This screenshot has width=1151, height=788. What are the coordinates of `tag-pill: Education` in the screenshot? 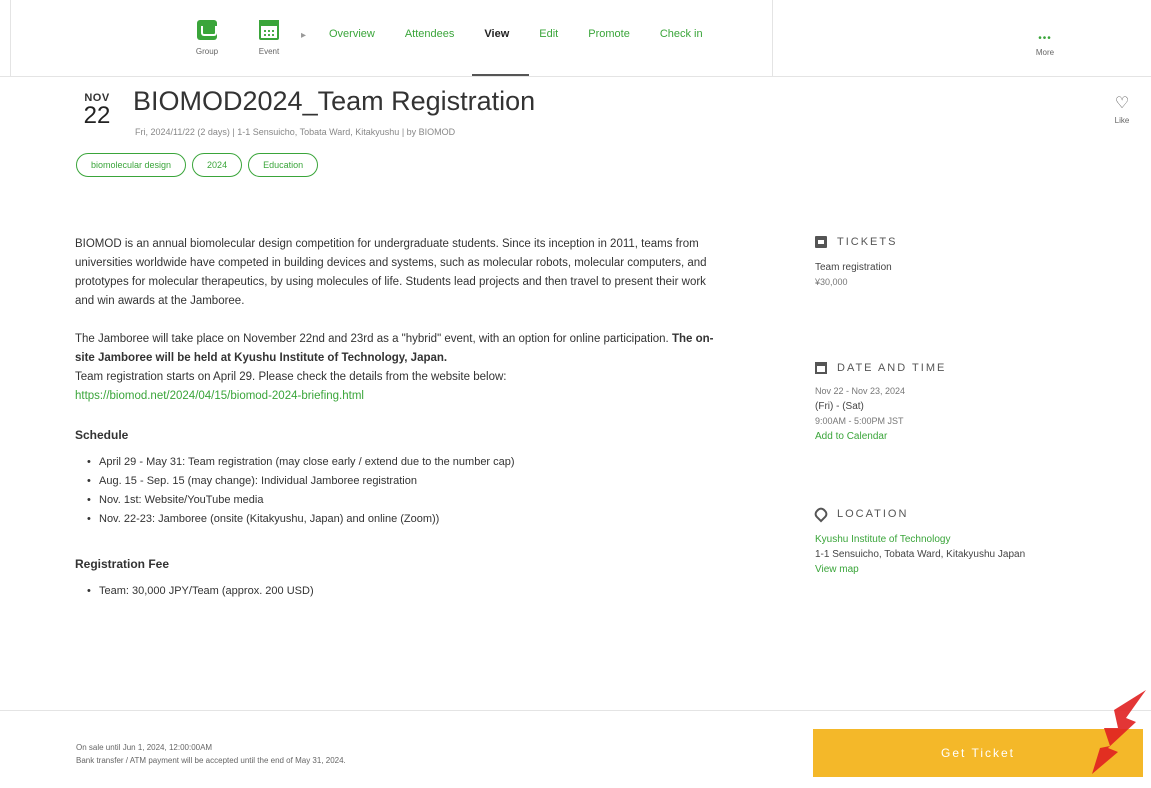 It's located at (283, 165).